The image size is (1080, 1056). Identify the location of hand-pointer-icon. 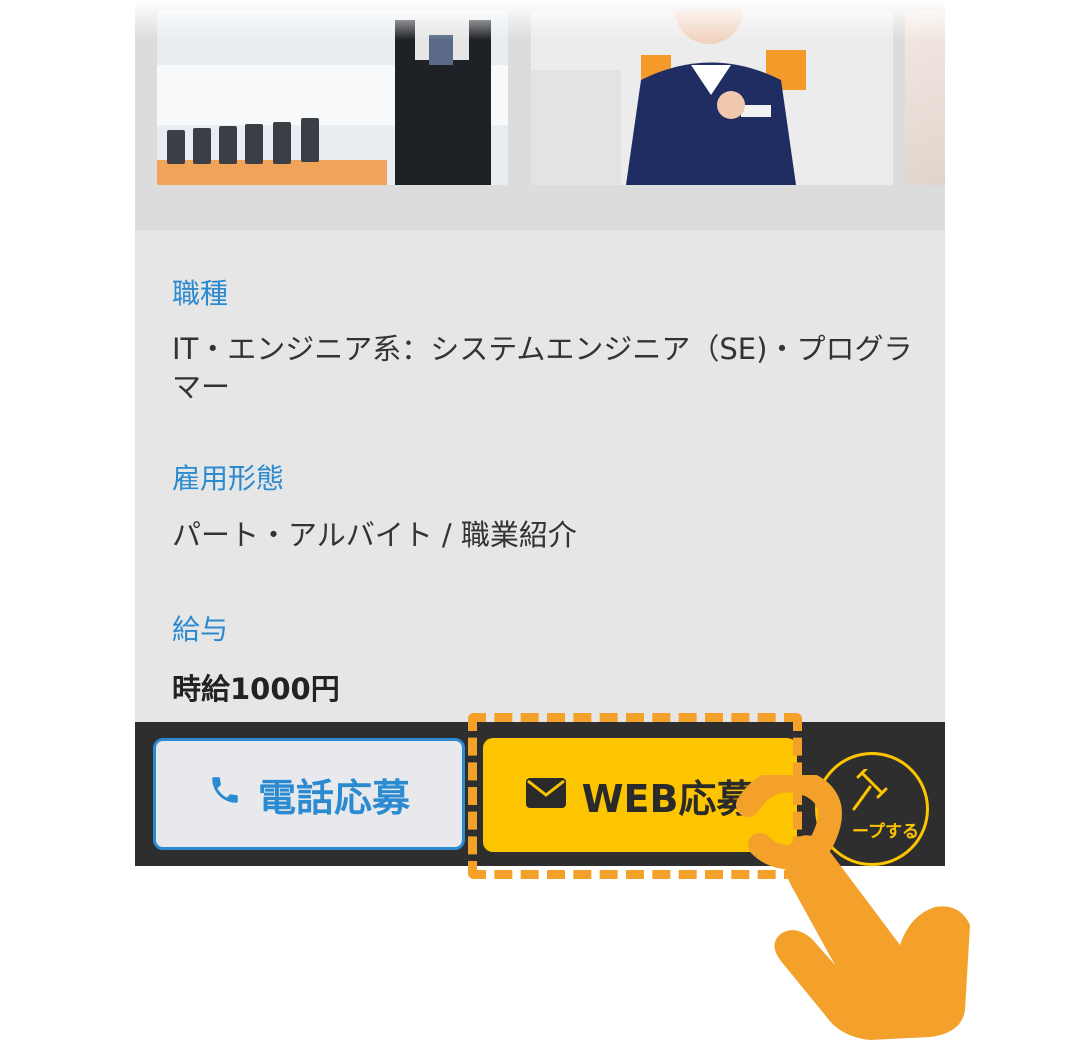
(853, 907).